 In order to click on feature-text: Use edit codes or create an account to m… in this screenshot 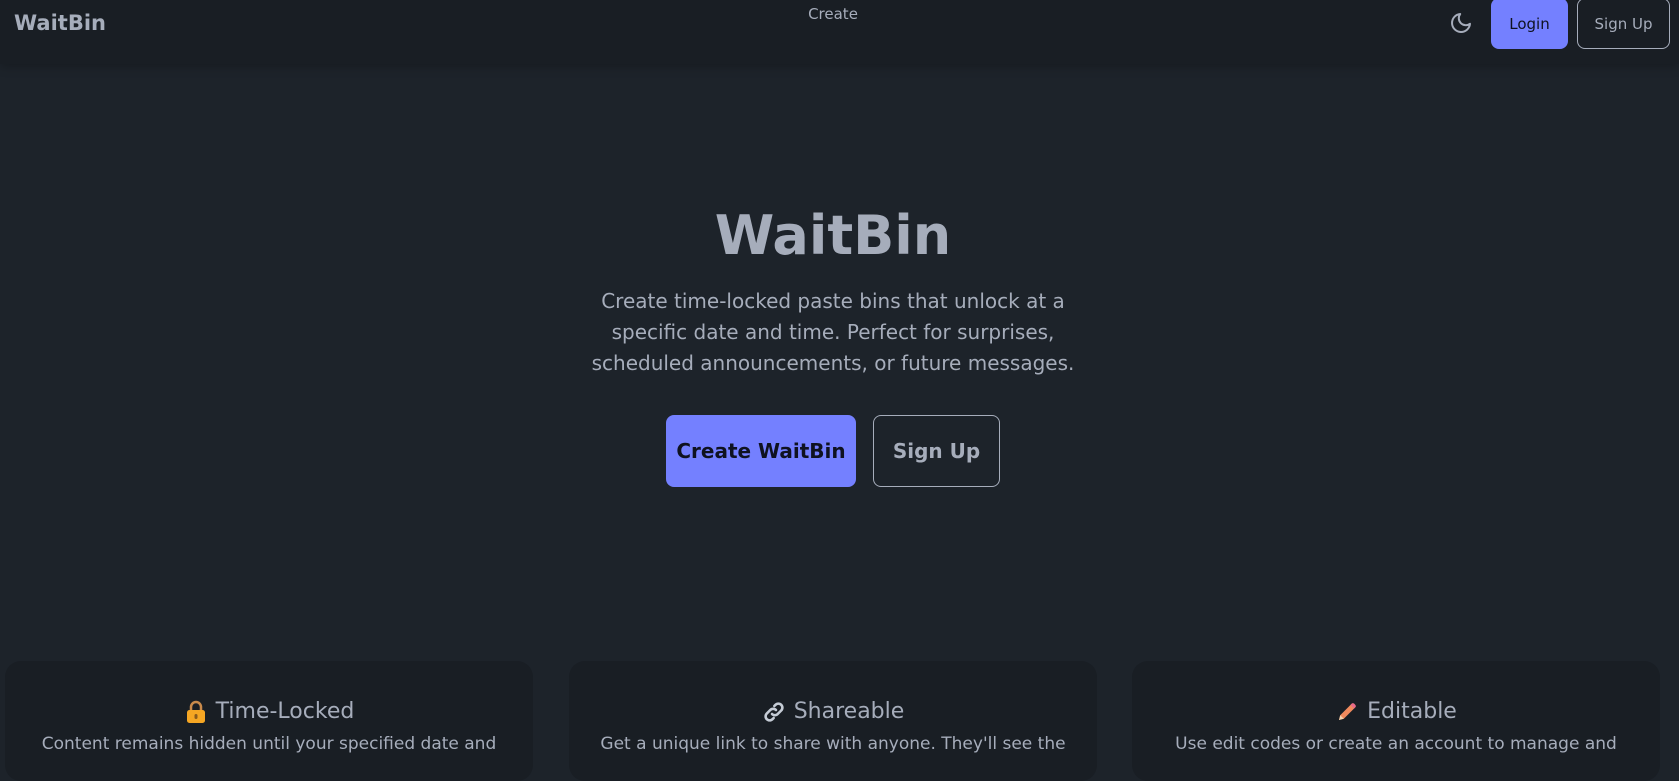, I will do `click(1396, 744)`.